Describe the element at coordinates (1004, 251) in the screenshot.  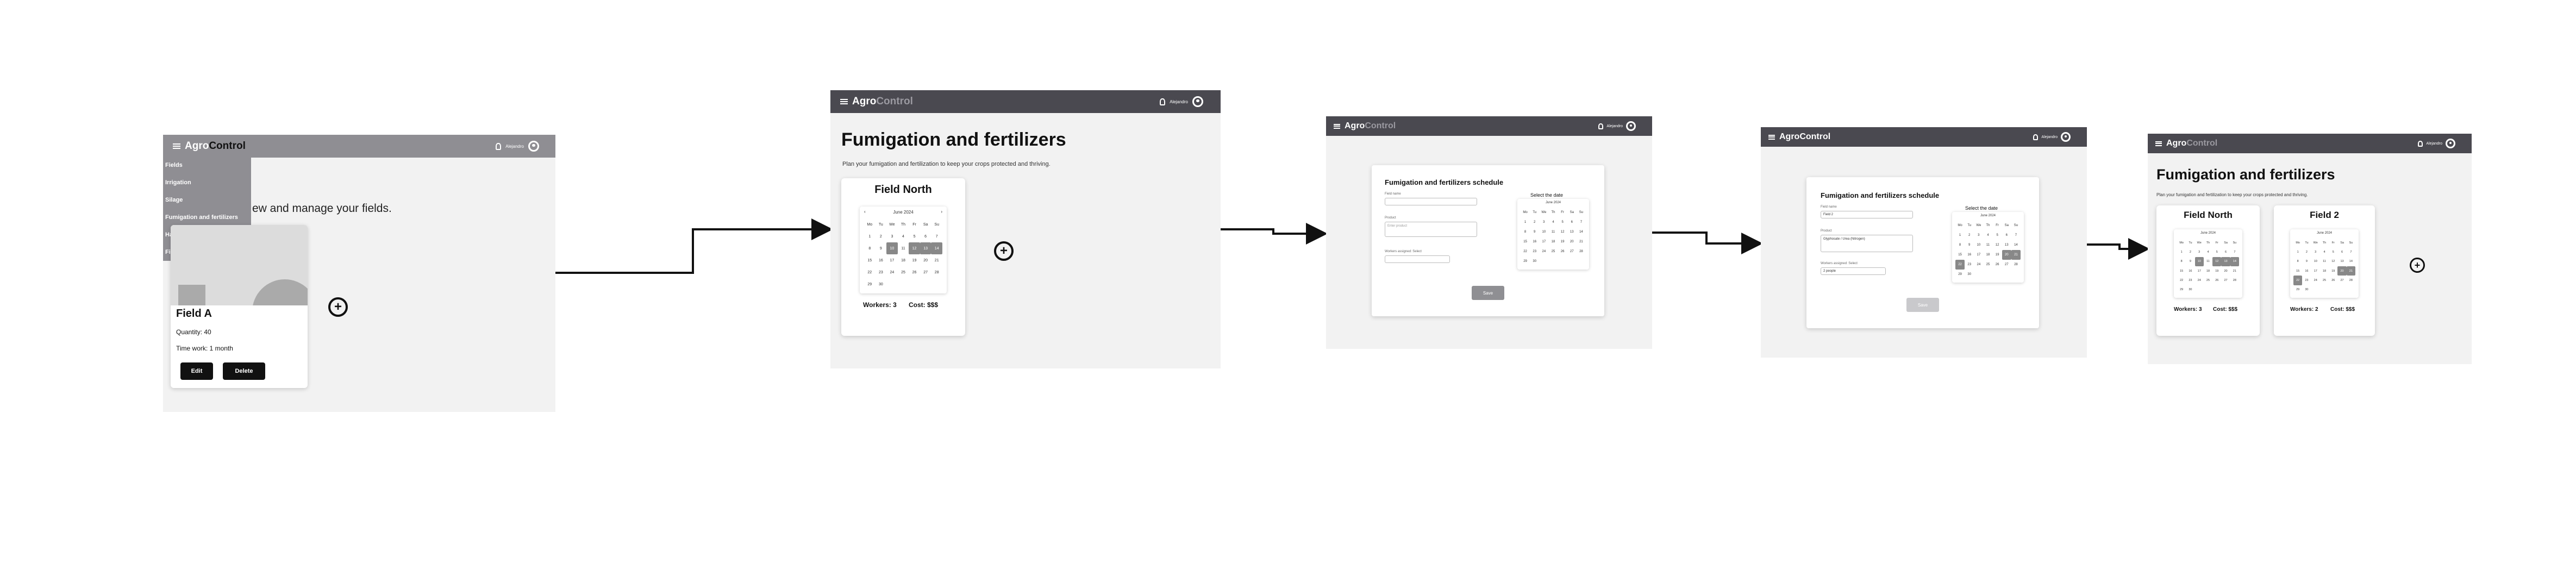
I see `add-schedule-icon: +` at that location.